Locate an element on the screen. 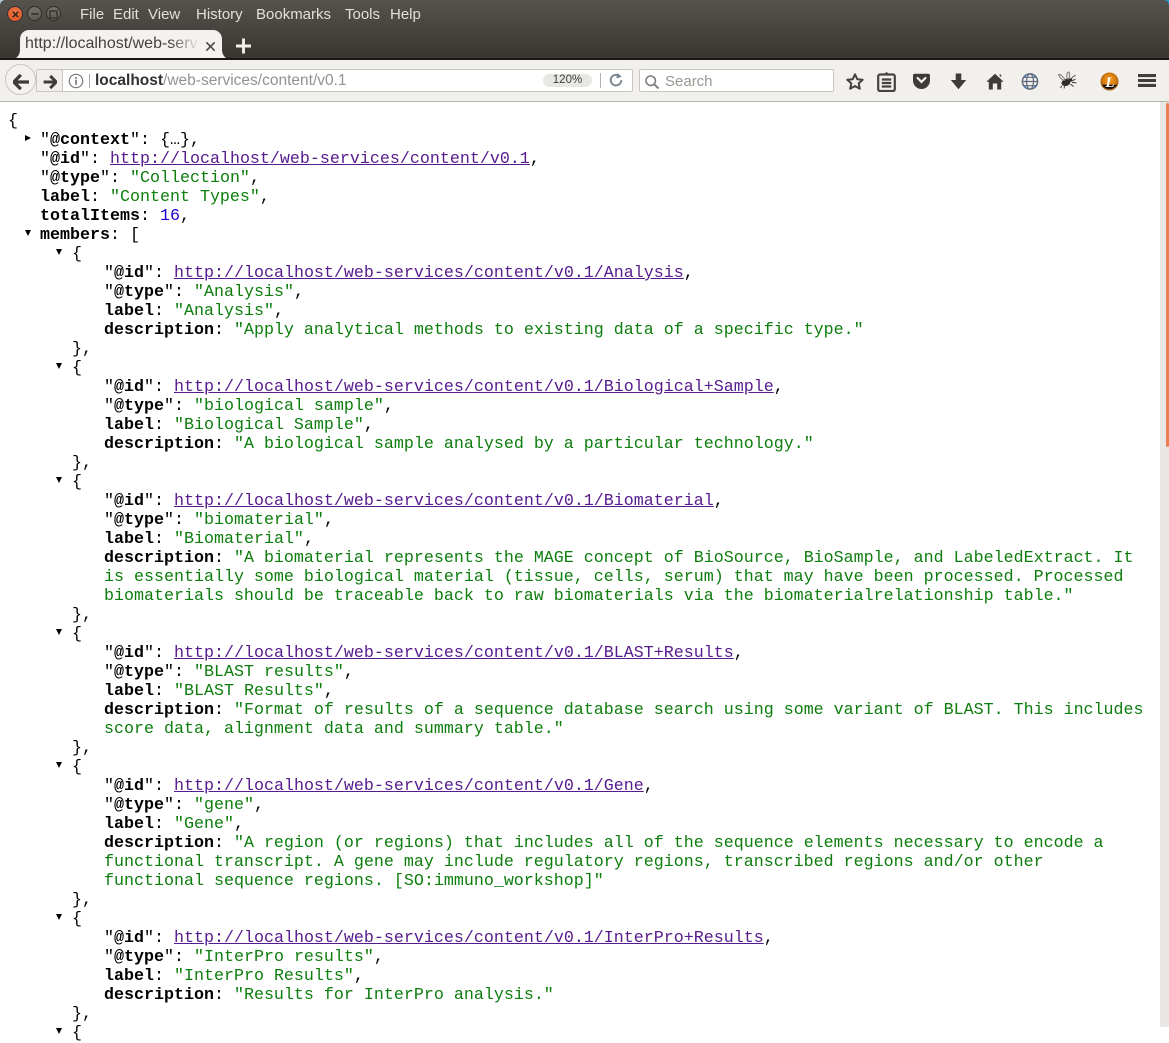 This screenshot has width=1169, height=1043. svg-text: L is located at coordinates (1109, 83).